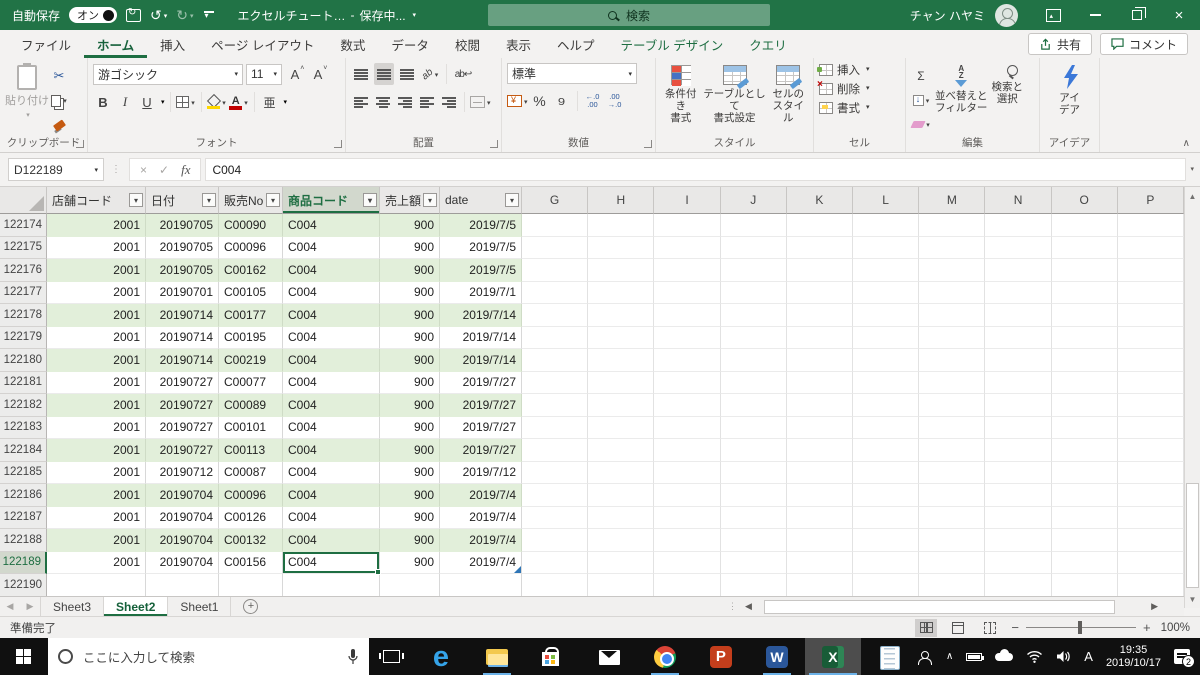  What do you see at coordinates (1063, 656) in the screenshot?
I see `volume-icon` at bounding box center [1063, 656].